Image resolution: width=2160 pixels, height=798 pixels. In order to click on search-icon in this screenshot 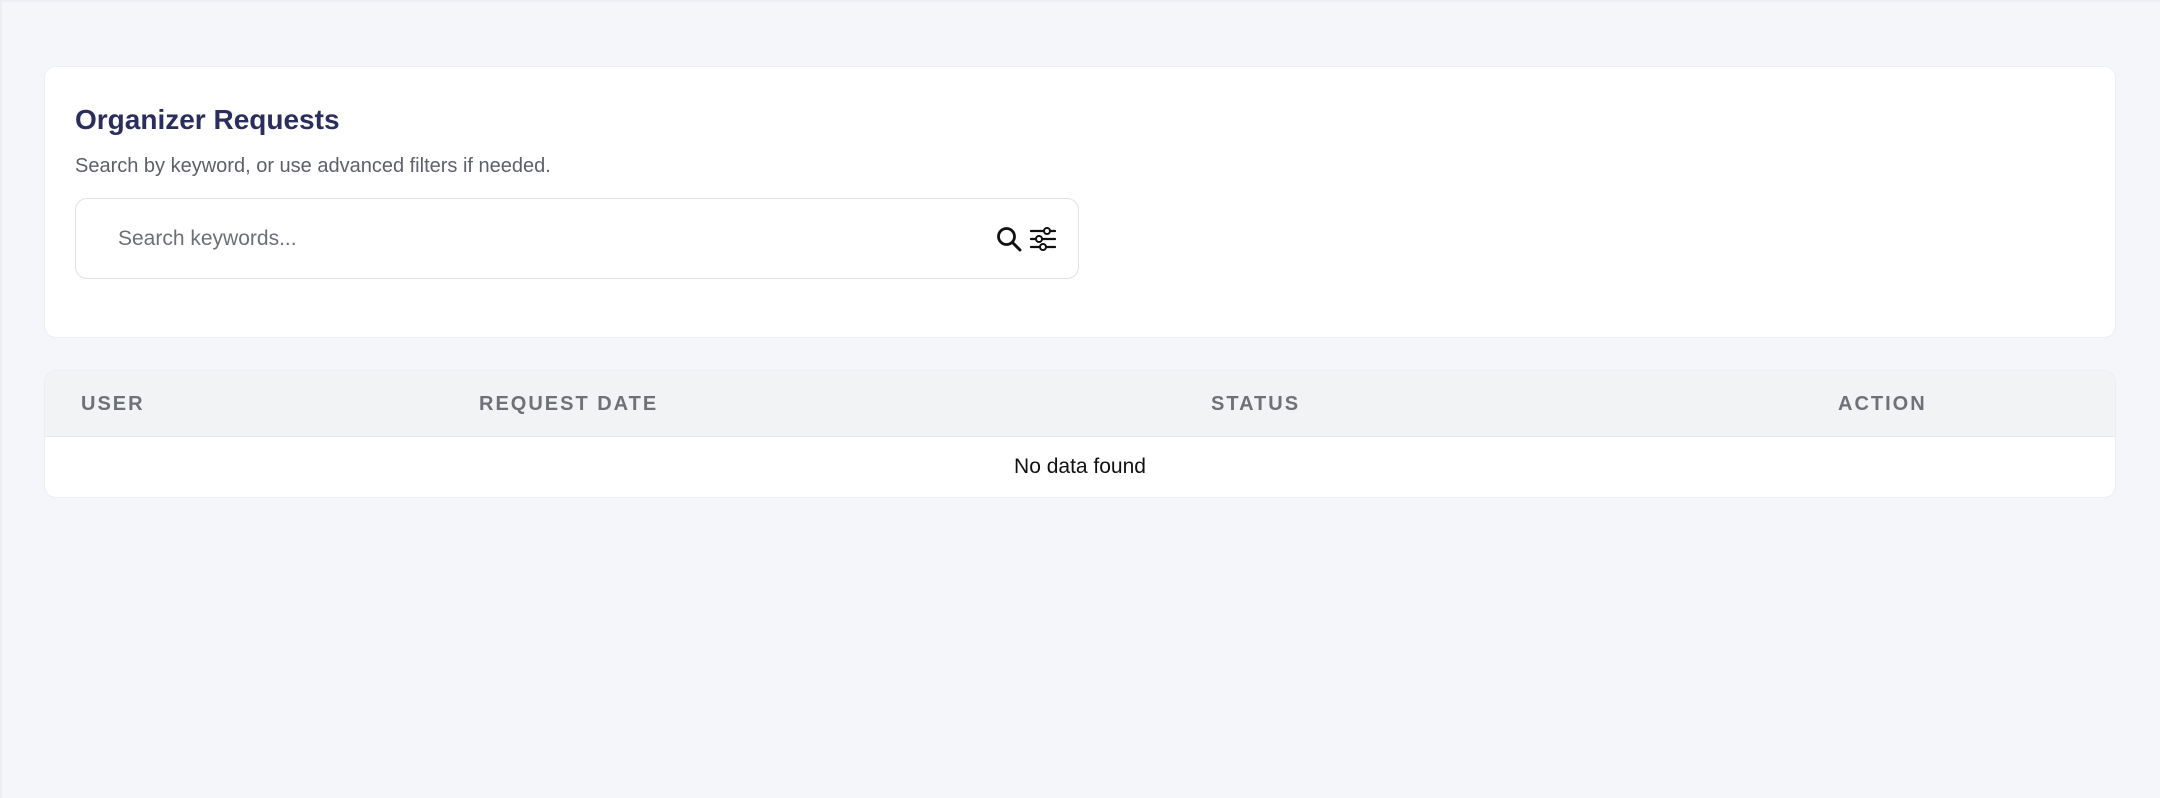, I will do `click(1009, 239)`.